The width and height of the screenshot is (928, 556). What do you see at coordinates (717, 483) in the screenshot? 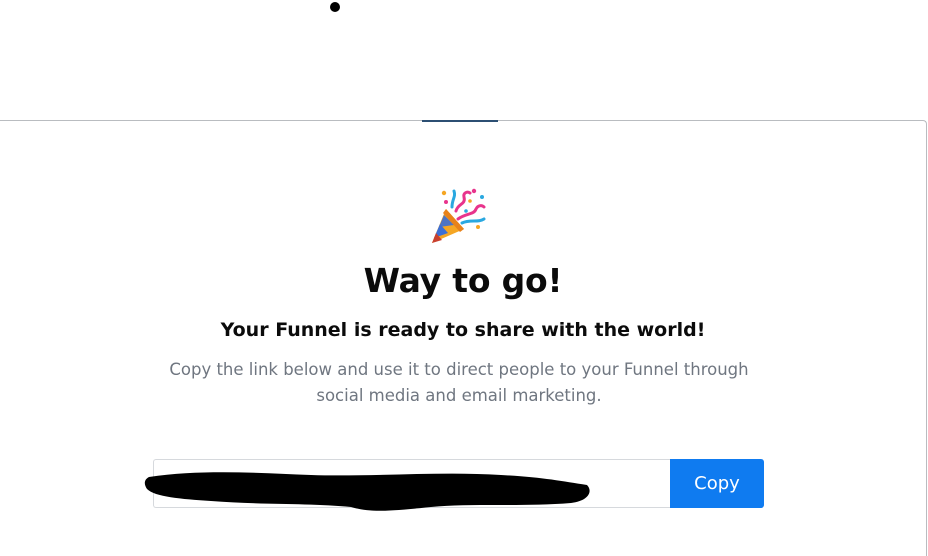
I see `copy-button: Copy` at bounding box center [717, 483].